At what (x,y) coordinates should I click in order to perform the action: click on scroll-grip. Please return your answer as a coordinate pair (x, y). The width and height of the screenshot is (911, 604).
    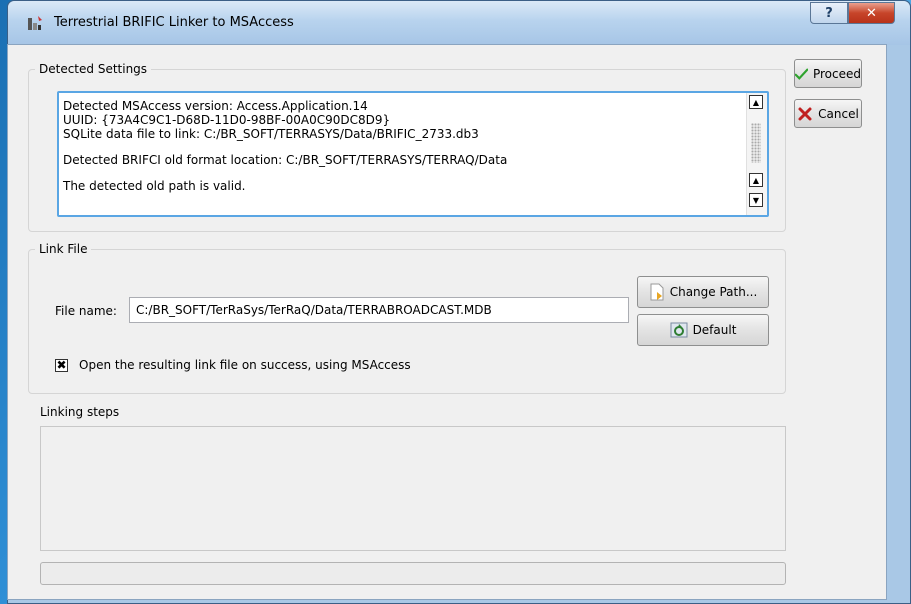
    Looking at the image, I should click on (756, 143).